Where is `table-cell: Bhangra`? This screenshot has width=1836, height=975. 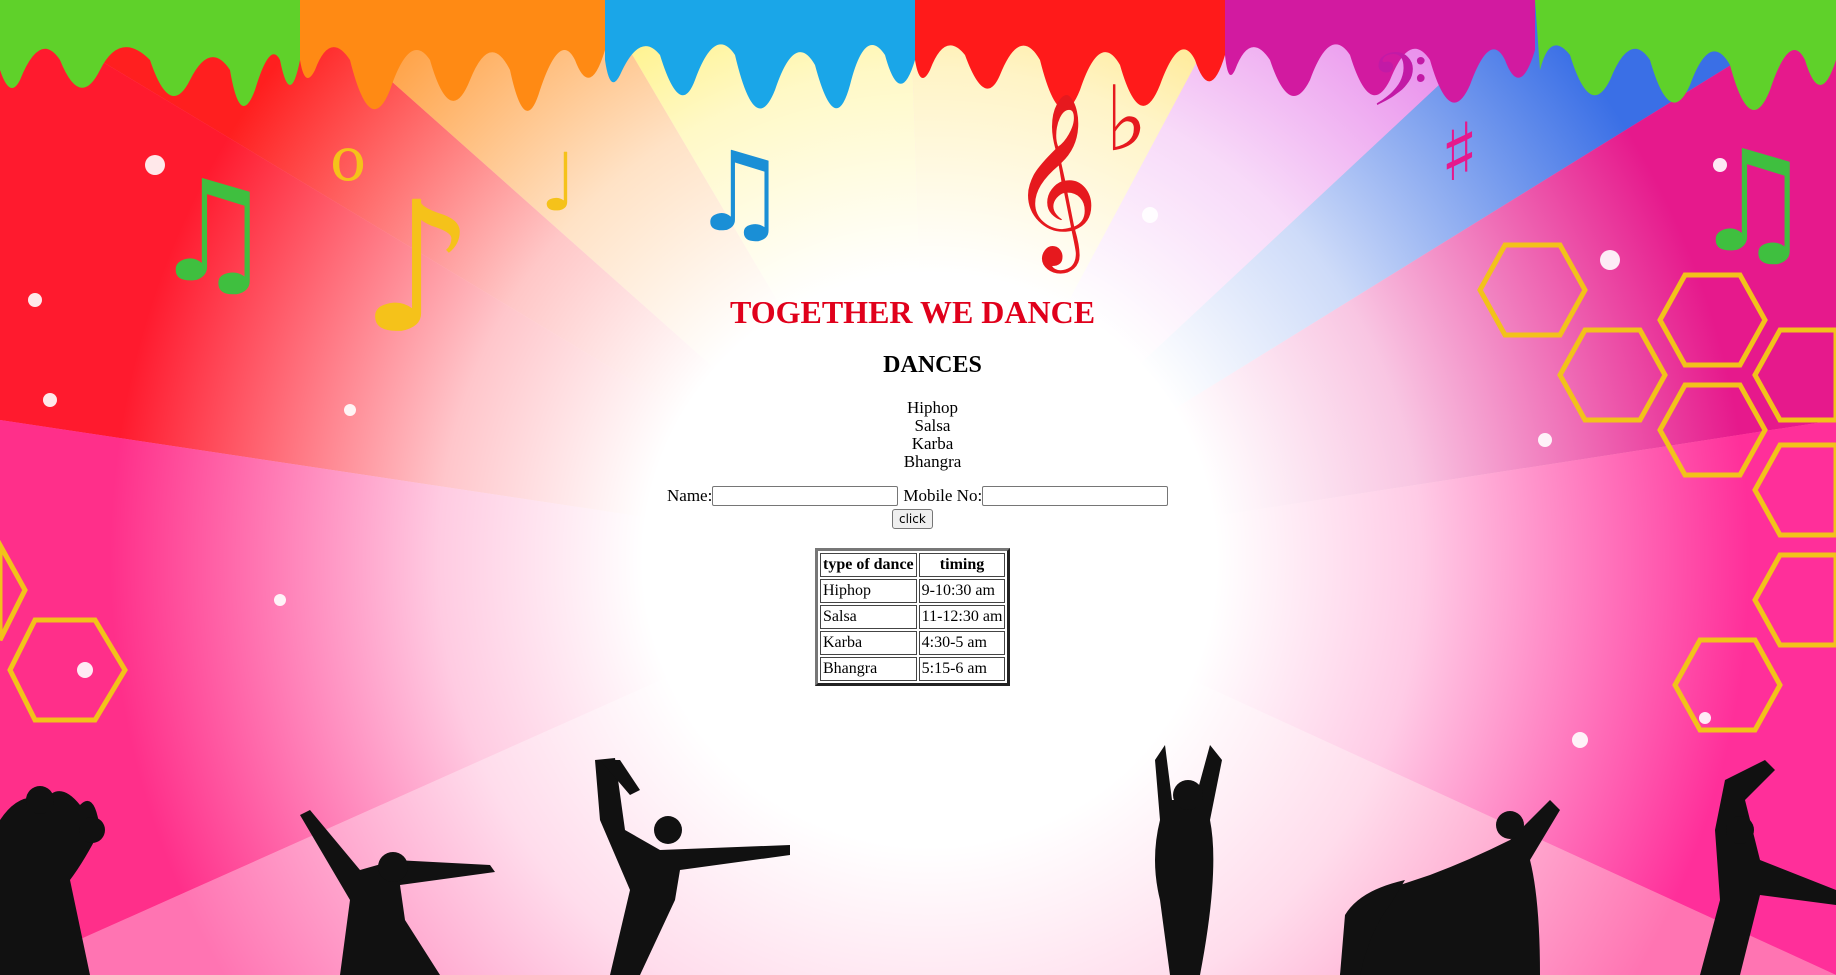
table-cell: Bhangra is located at coordinates (868, 669).